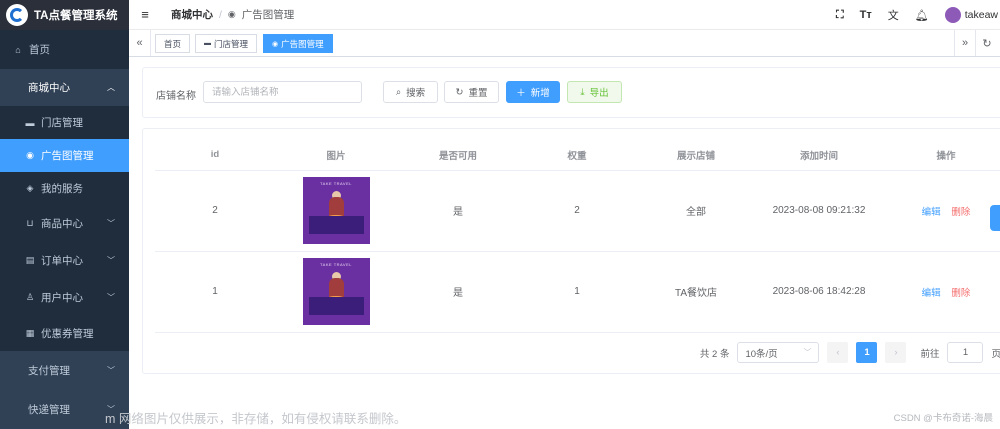  What do you see at coordinates (30, 297) in the screenshot?
I see `user-icon: ♙` at bounding box center [30, 297].